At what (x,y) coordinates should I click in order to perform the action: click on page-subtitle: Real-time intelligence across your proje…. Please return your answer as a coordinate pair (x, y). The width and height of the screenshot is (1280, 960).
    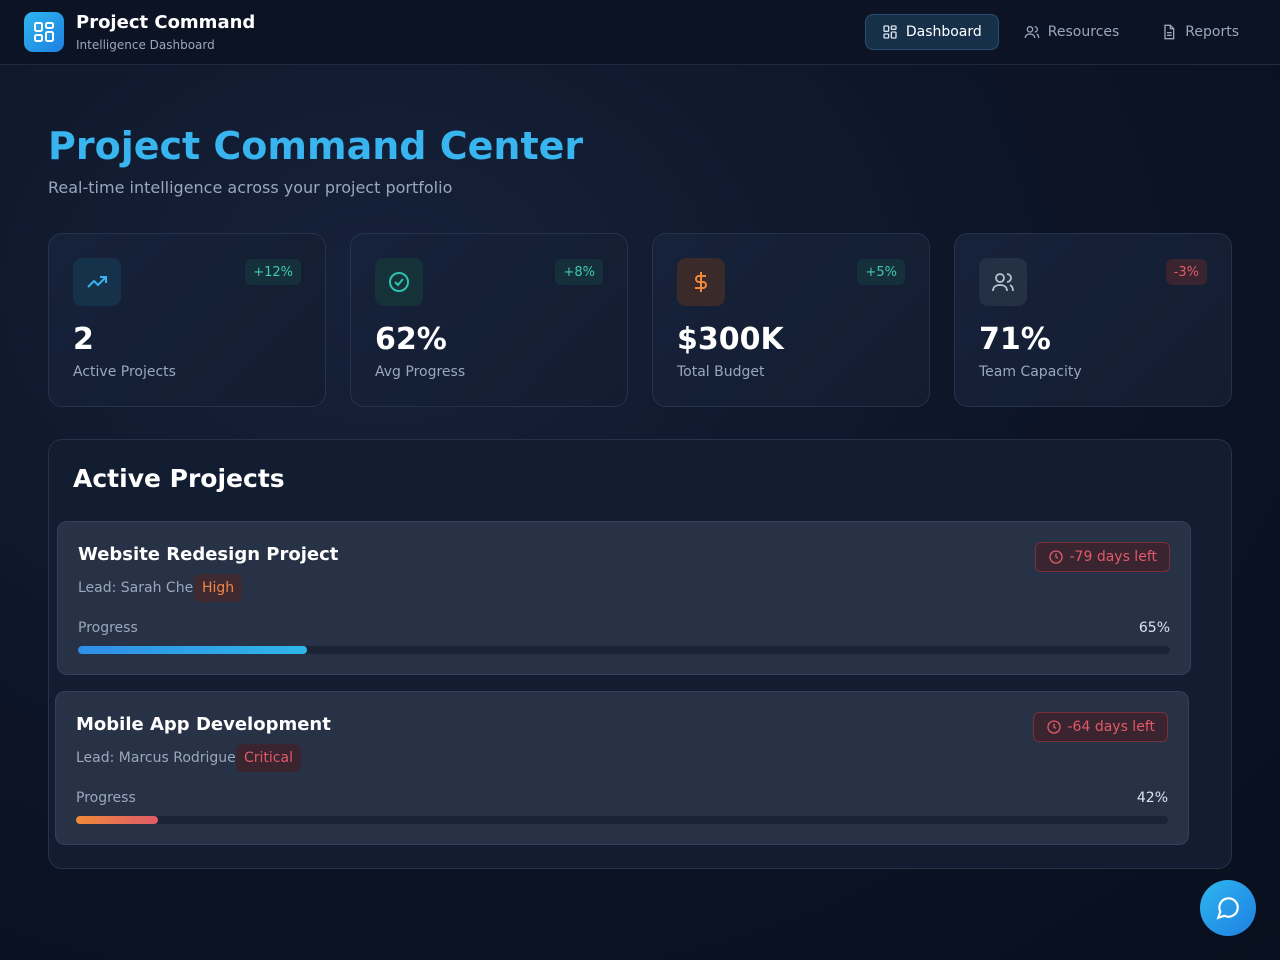
    Looking at the image, I should click on (250, 187).